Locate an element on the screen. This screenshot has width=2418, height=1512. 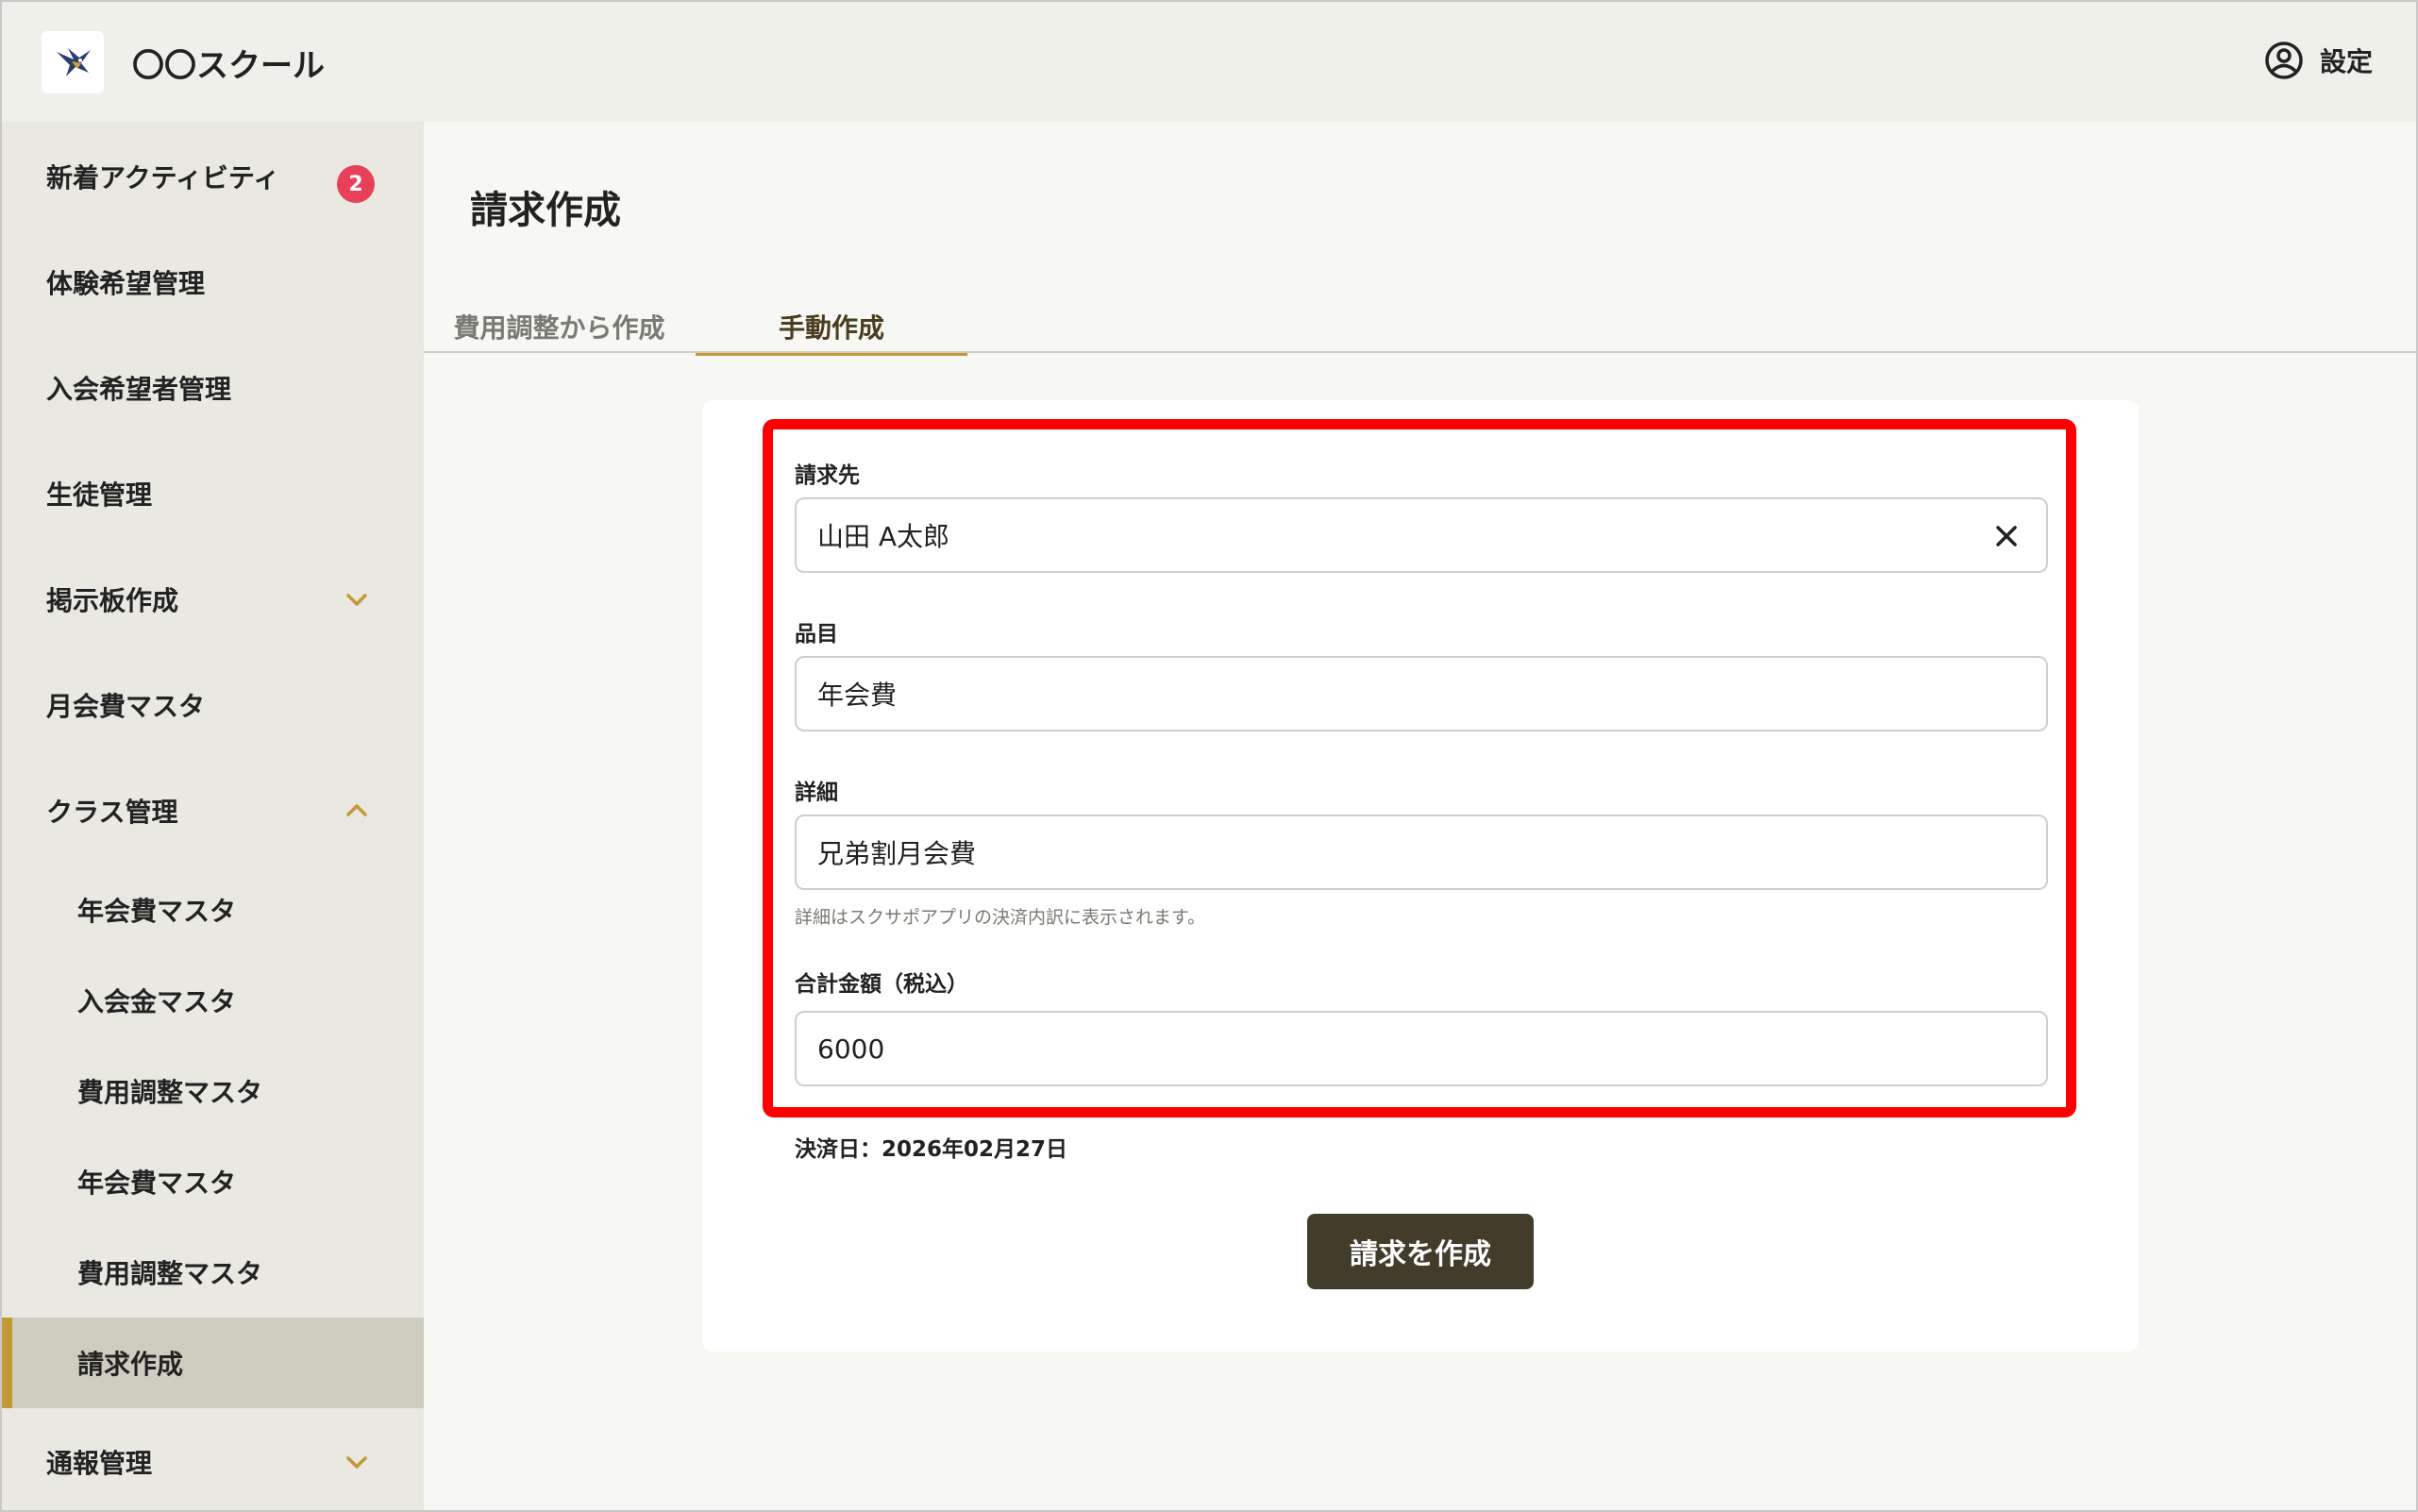
sidebar-item-entry-fee: 入会金マスタ is located at coordinates (213, 1000).